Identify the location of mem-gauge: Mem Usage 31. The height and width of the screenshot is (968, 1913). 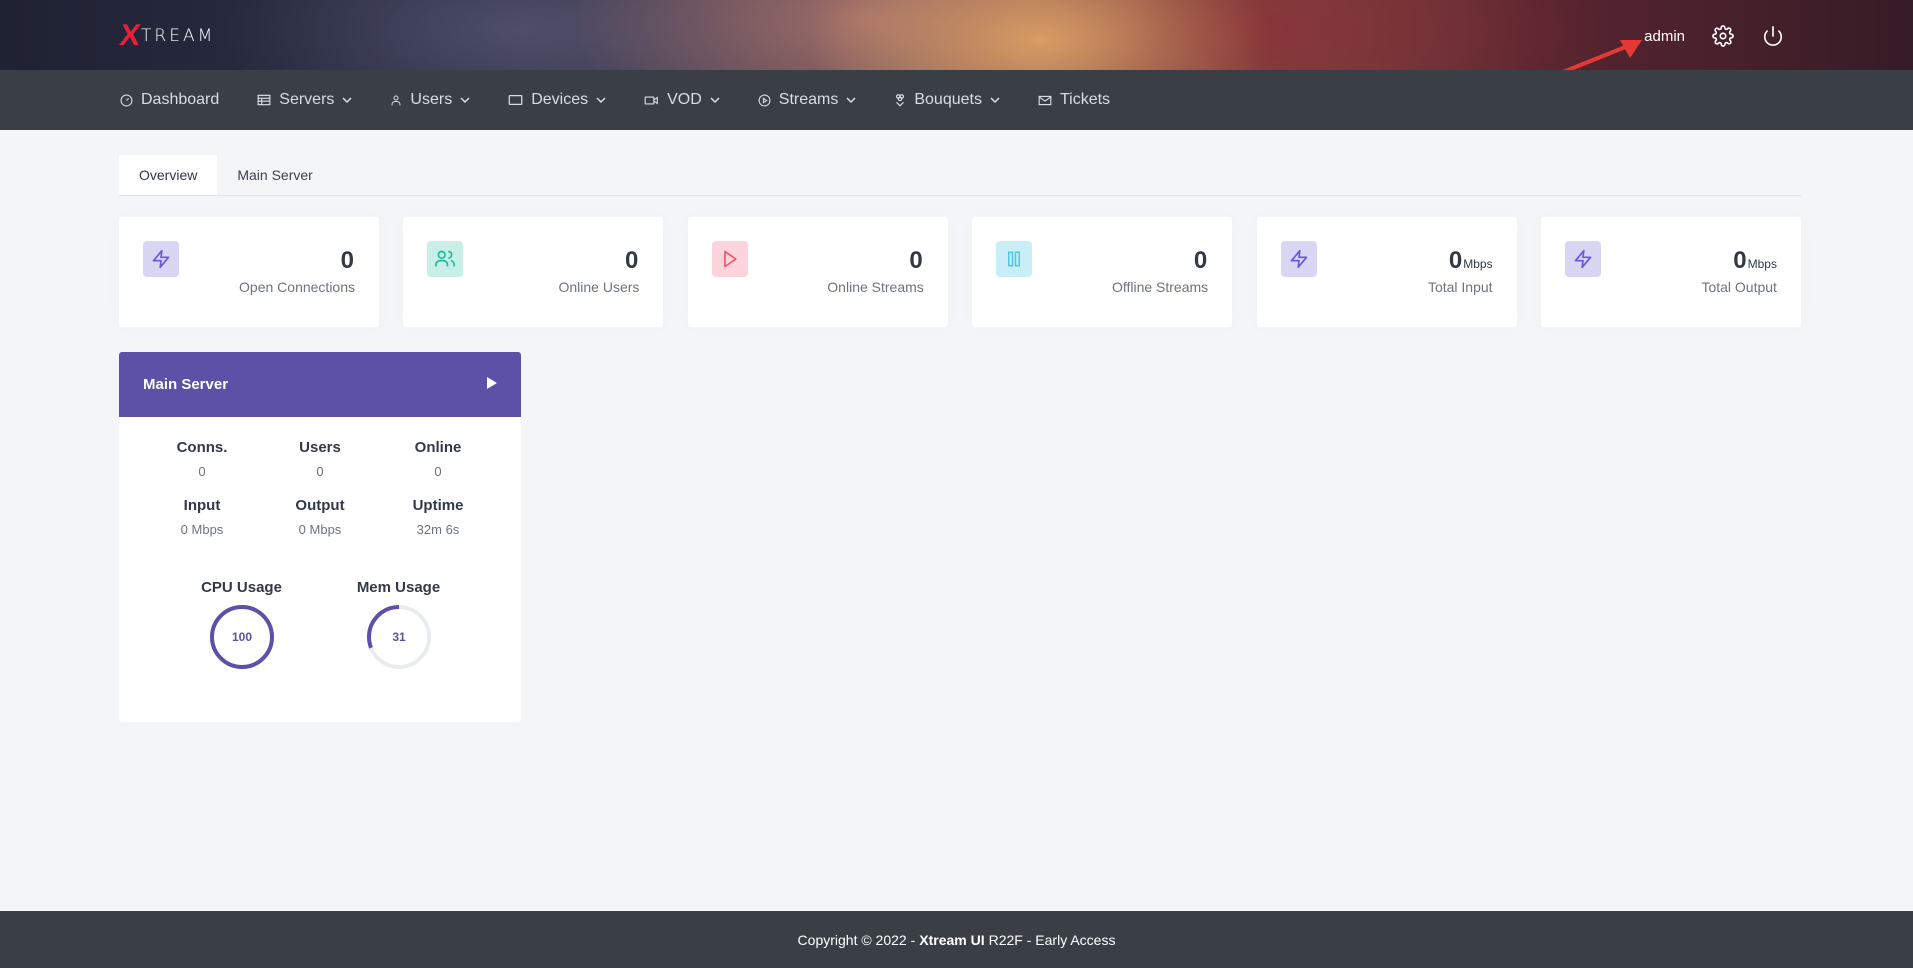
(399, 624).